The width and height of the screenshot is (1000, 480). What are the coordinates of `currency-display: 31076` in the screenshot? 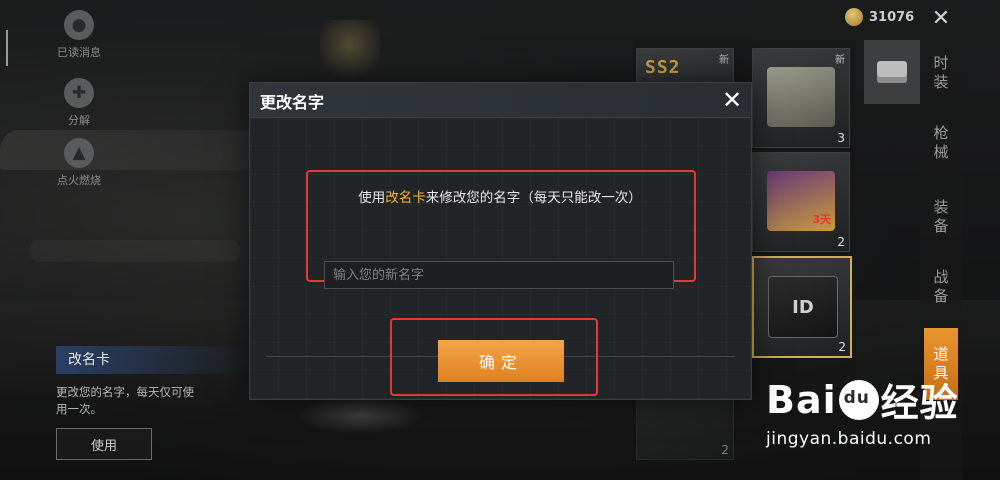 It's located at (879, 17).